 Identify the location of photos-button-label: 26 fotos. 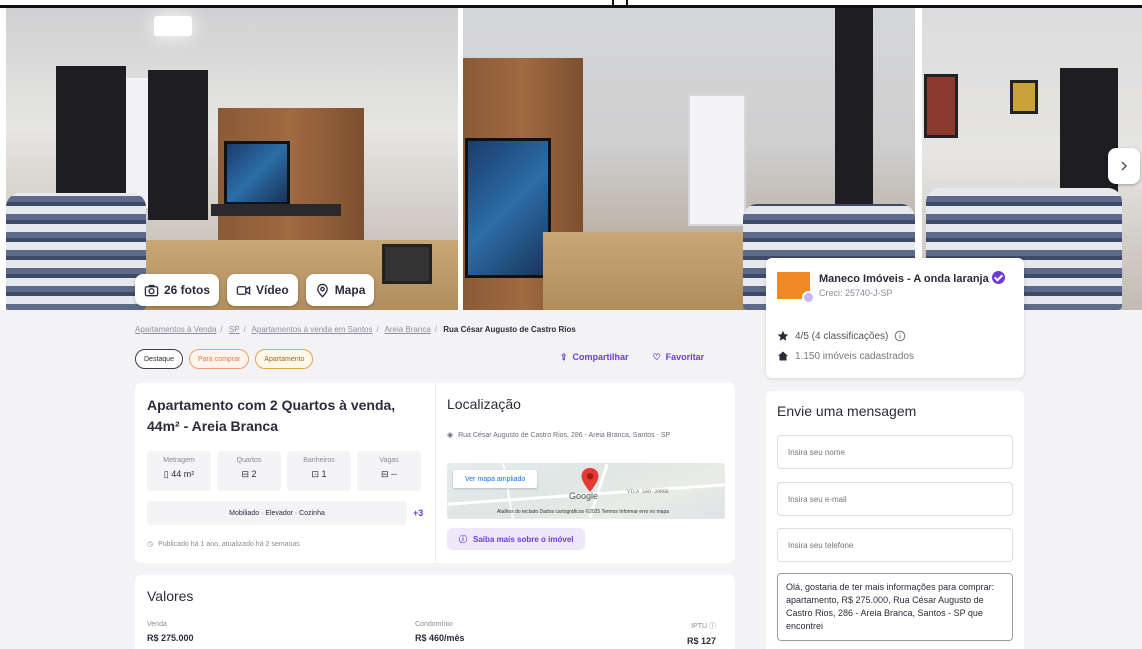
(187, 290).